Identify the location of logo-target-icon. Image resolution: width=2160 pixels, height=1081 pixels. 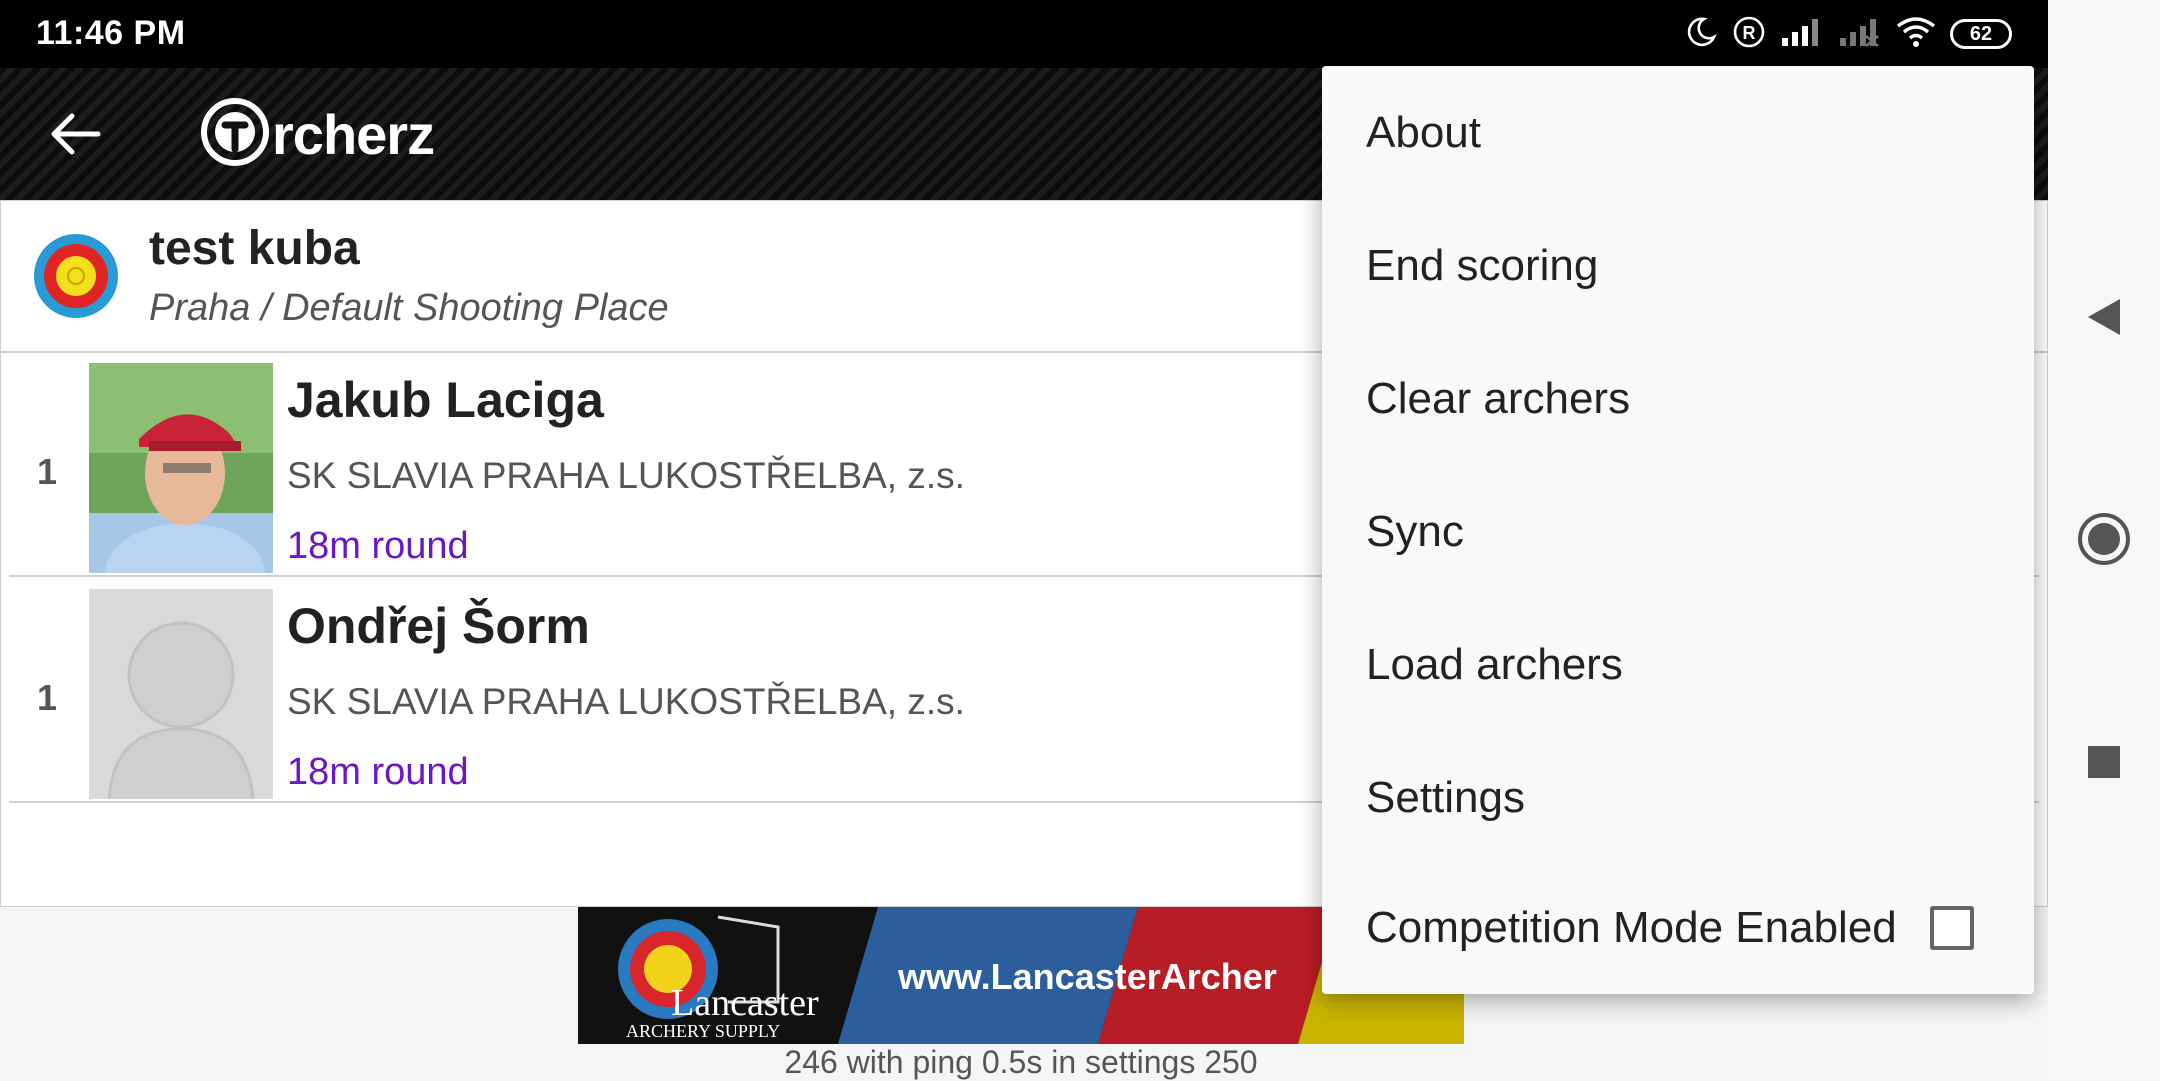
(235, 134).